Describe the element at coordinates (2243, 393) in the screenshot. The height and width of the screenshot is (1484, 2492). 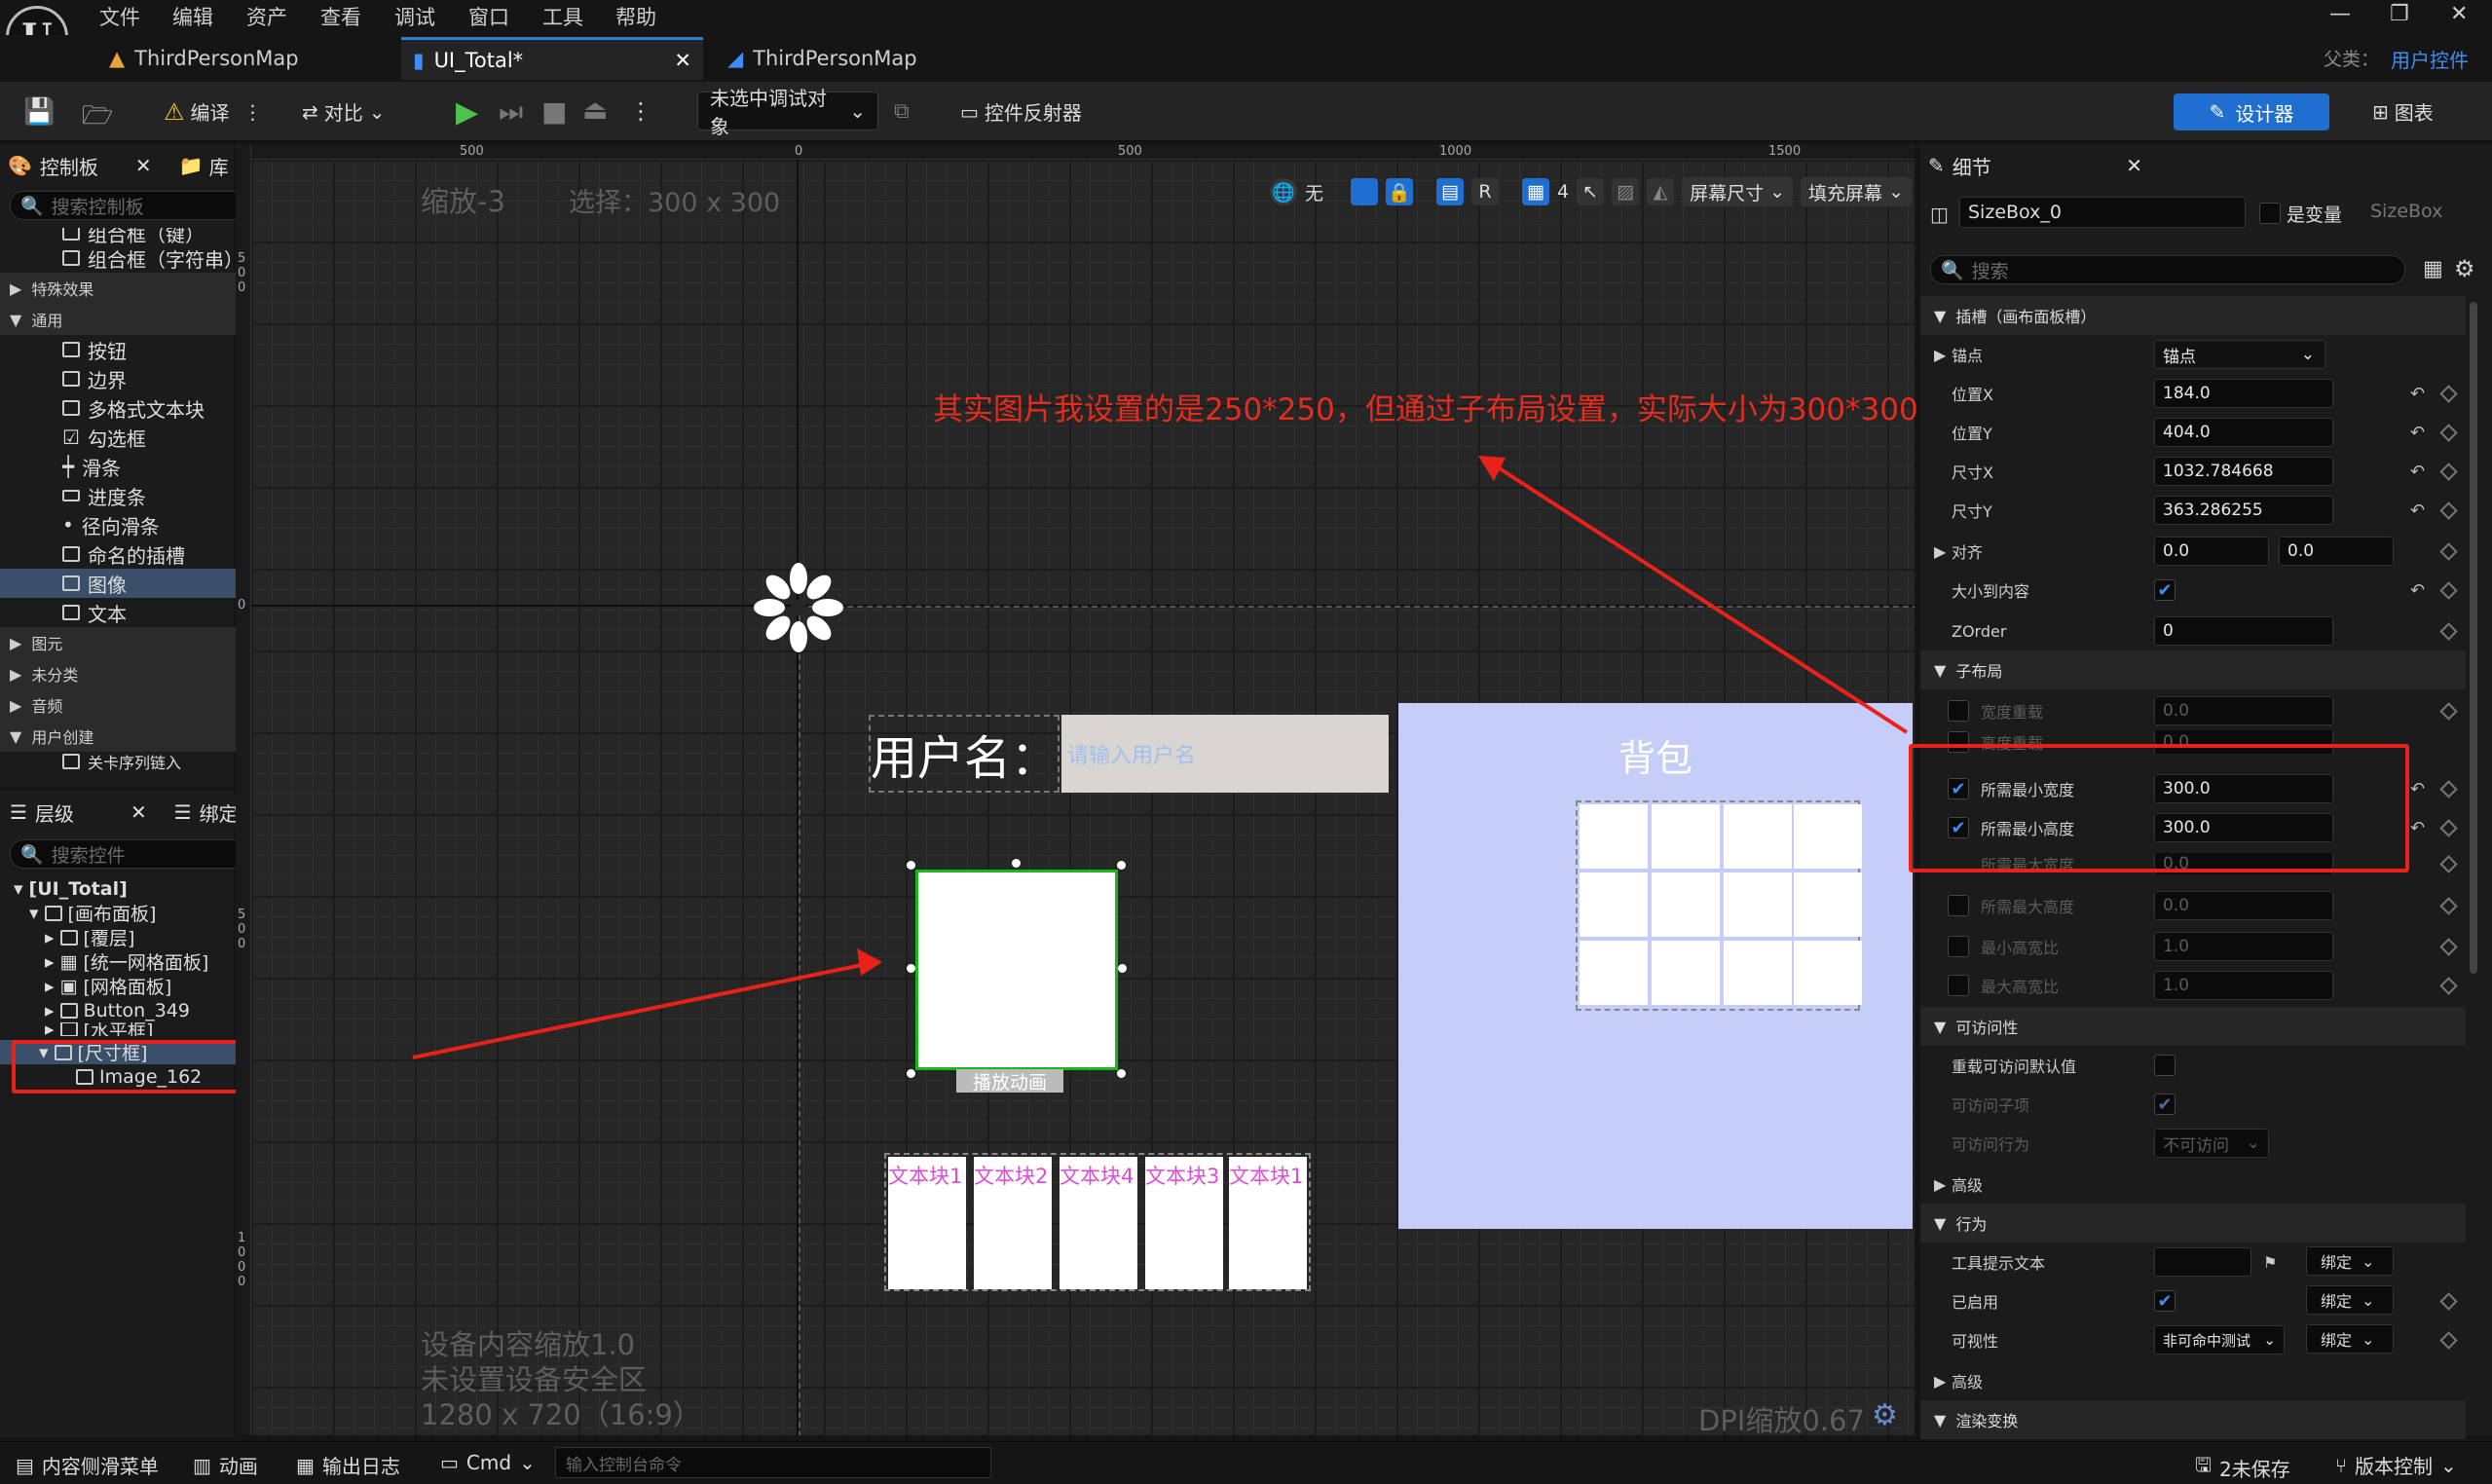
I see `pos-x-input: 184.0` at that location.